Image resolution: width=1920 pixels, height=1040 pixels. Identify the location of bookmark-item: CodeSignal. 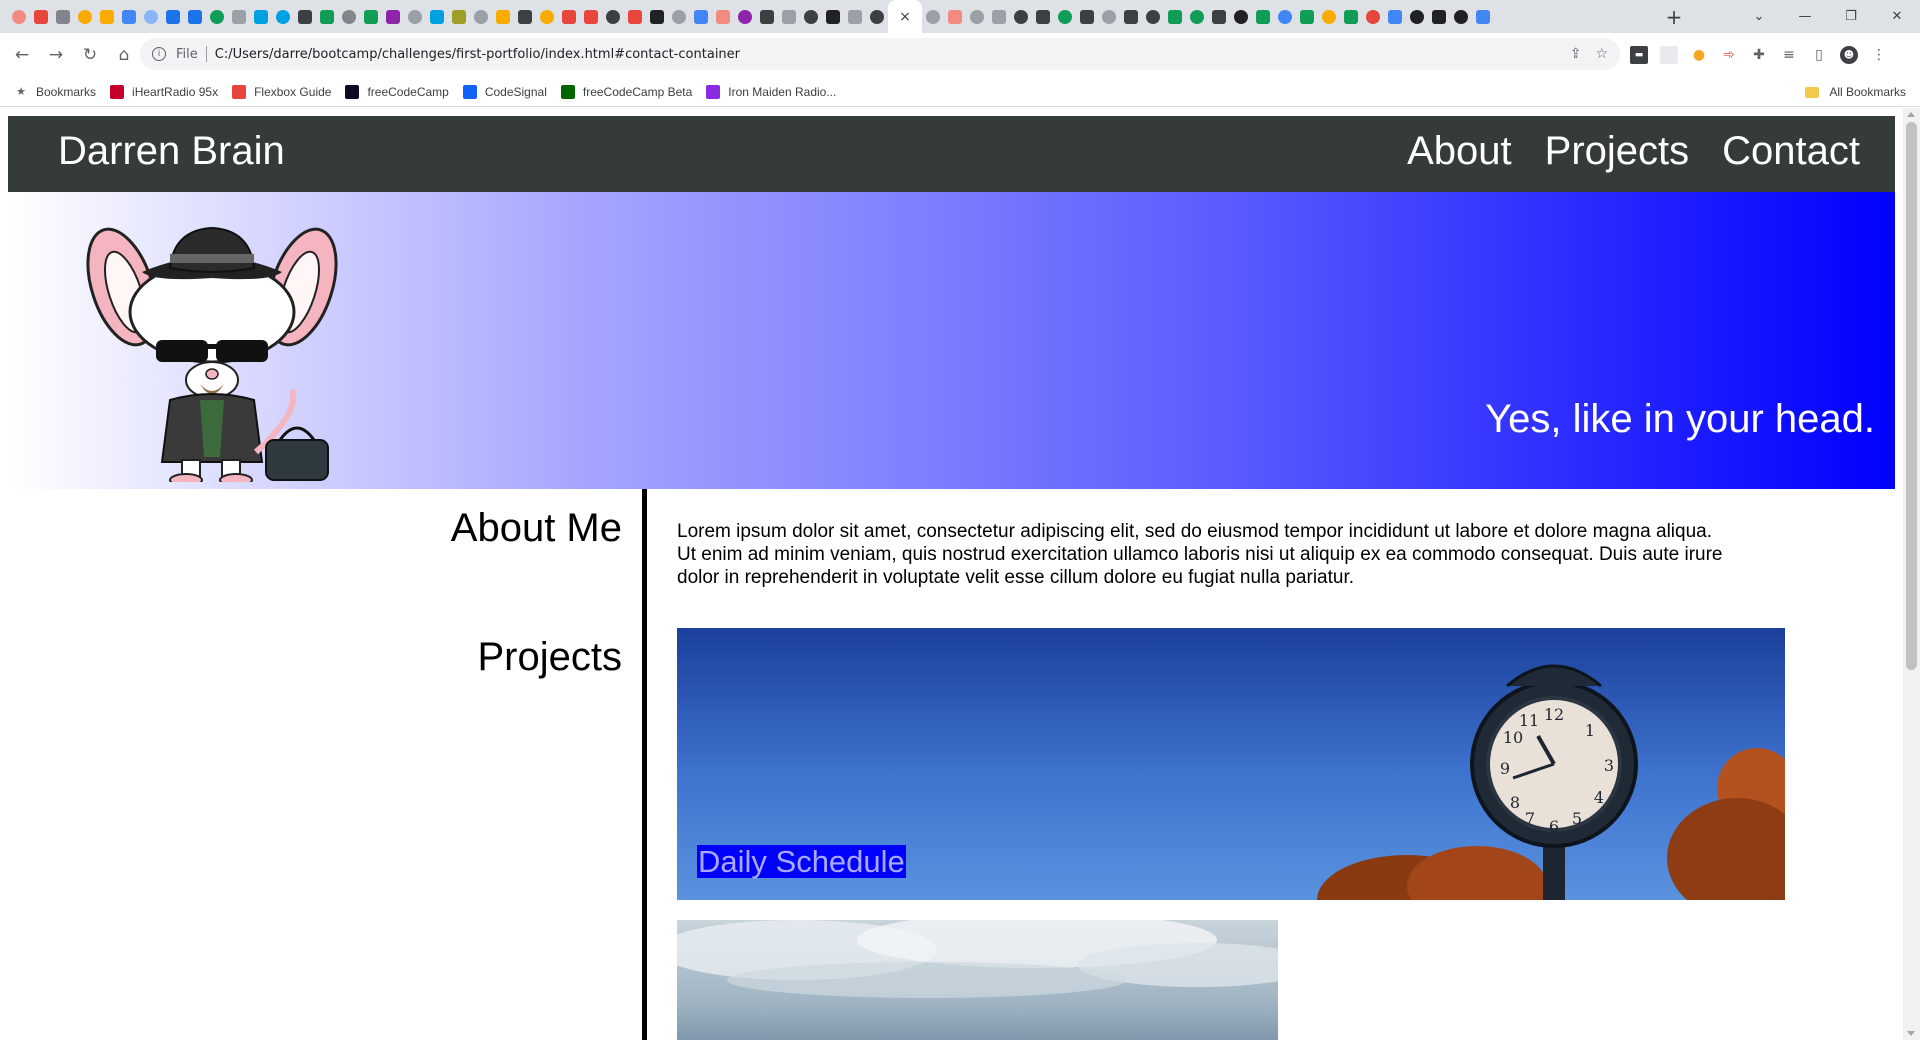
(504, 91).